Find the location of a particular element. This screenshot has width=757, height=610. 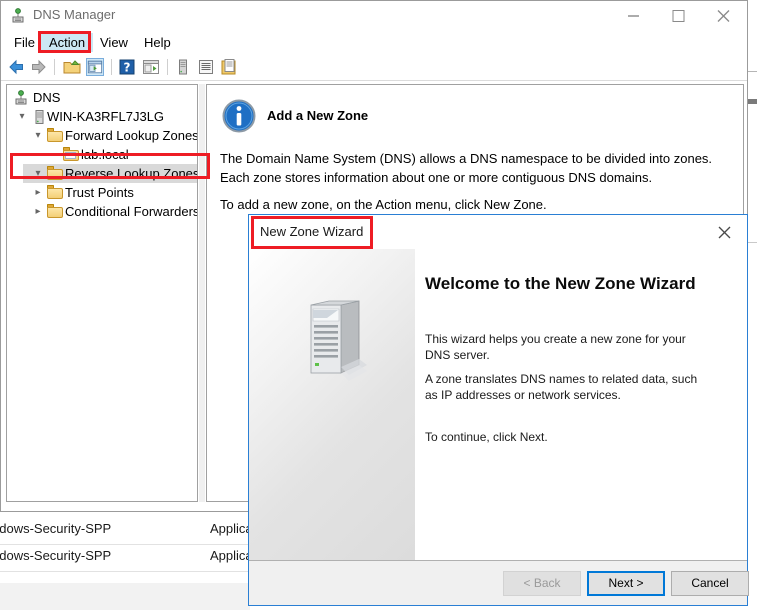

dns-server-icon is located at coordinates (18, 16).